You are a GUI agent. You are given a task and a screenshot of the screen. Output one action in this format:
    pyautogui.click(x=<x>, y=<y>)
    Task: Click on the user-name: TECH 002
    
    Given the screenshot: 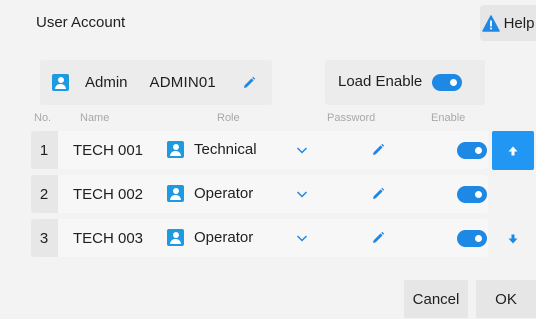 What is the action you would take?
    pyautogui.click(x=108, y=194)
    